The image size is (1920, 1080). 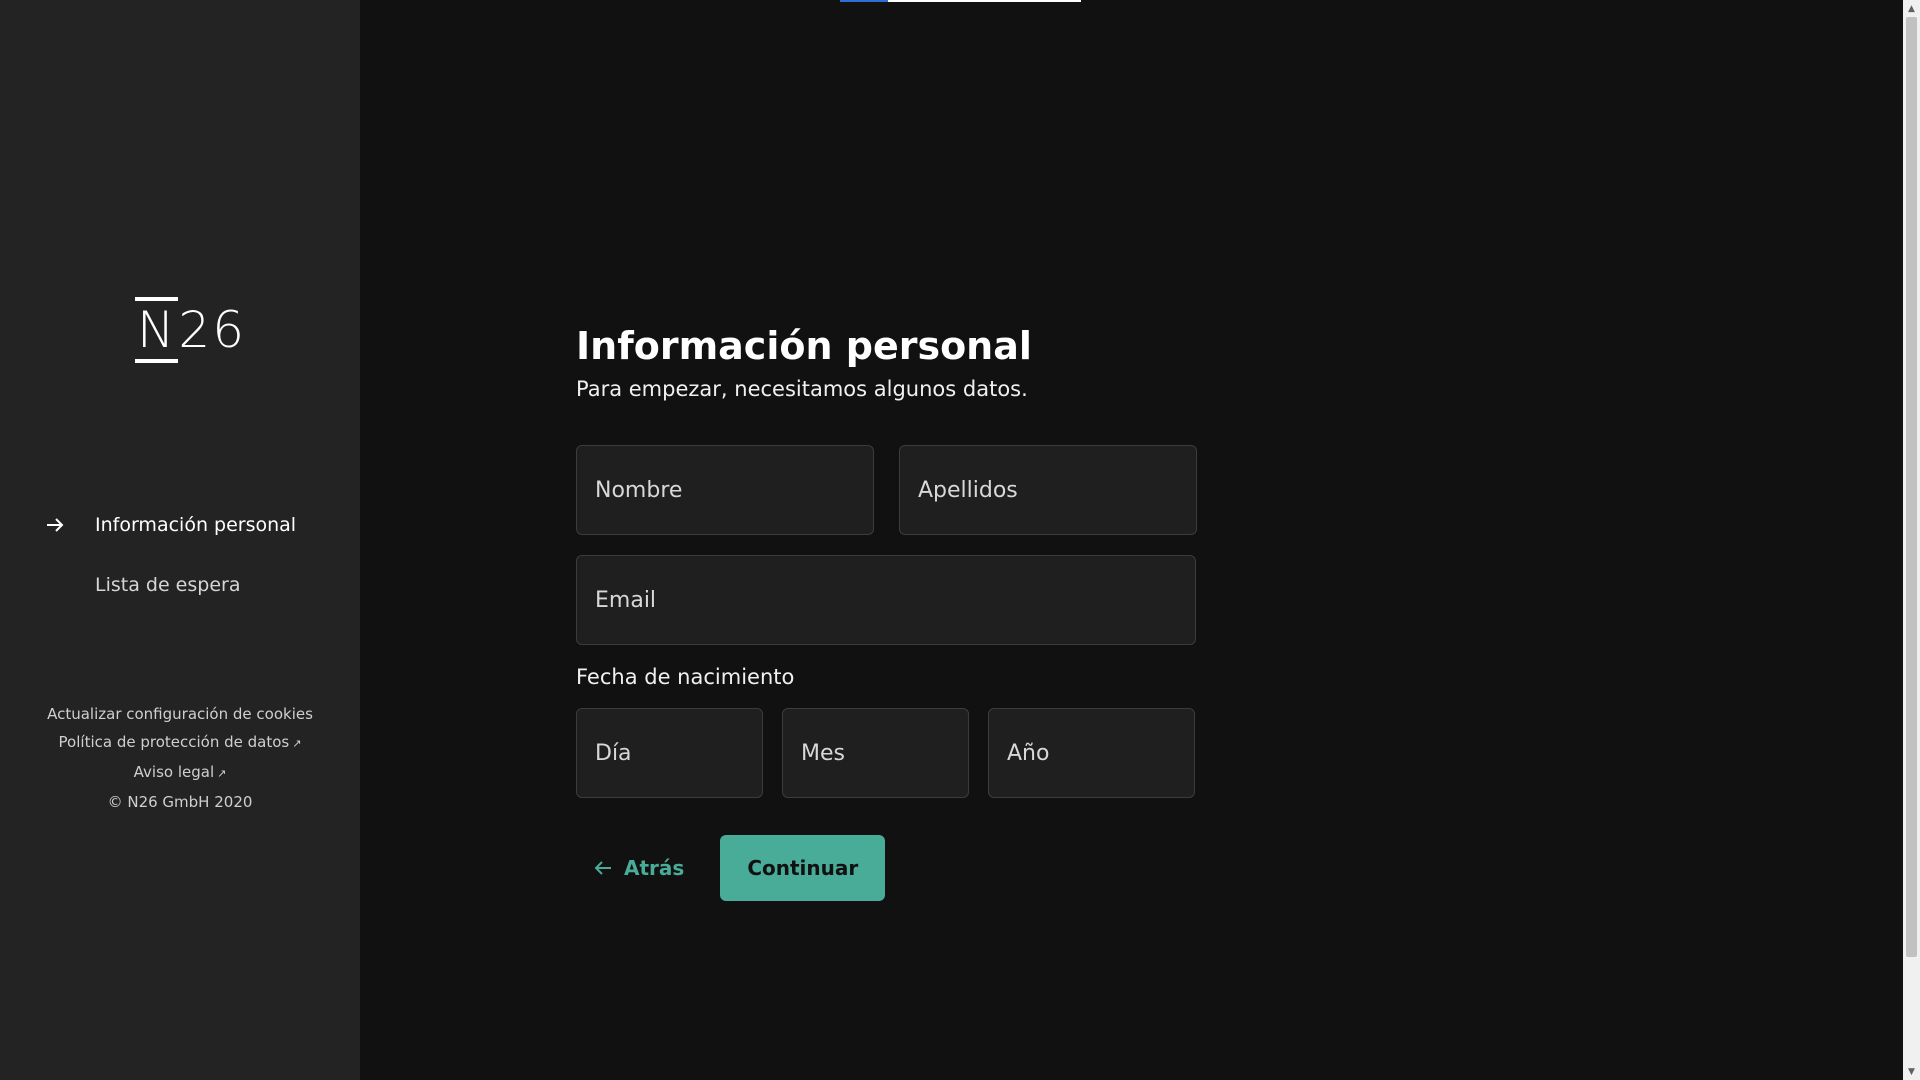 I want to click on legal-notice-link: Aviso legal, so click(x=174, y=772).